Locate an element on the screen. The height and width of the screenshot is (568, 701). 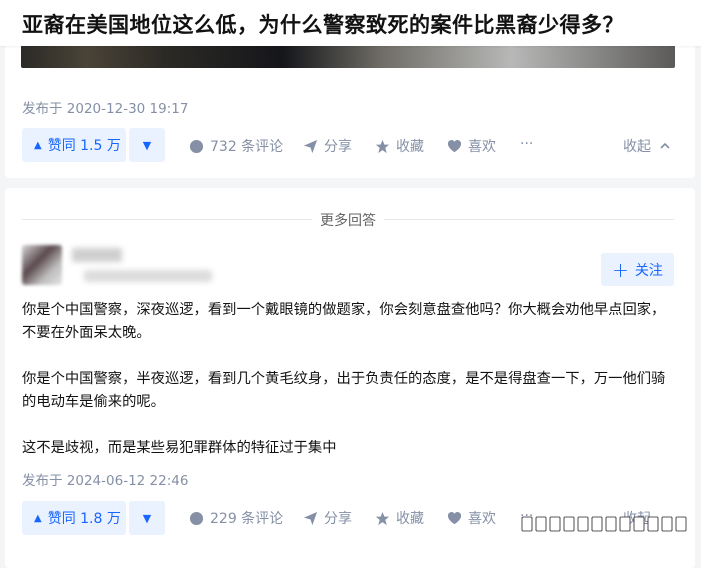
upvote-button: ▲ 赞同 1.8 万 is located at coordinates (74, 518).